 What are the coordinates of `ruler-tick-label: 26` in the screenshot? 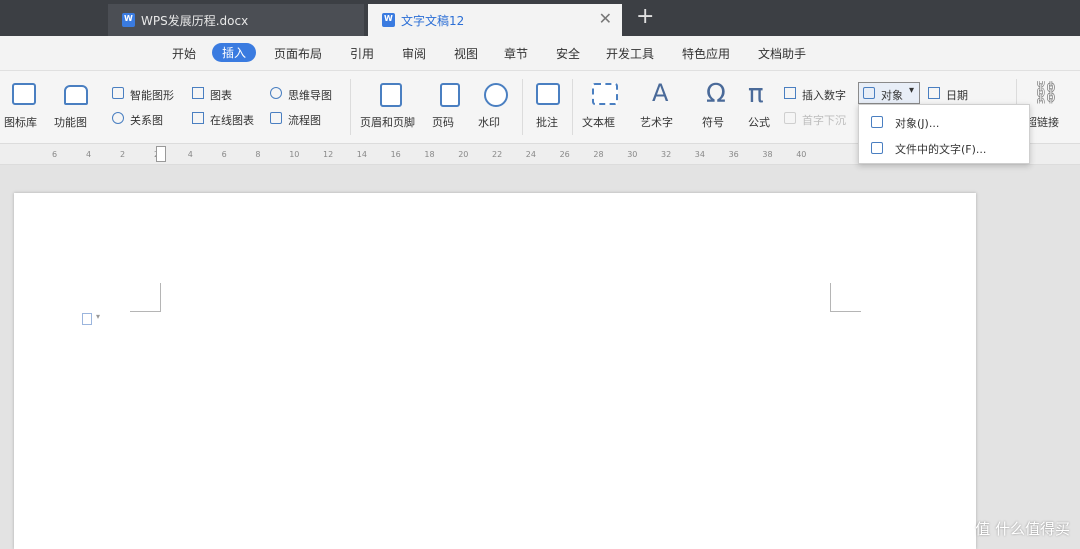 It's located at (564, 154).